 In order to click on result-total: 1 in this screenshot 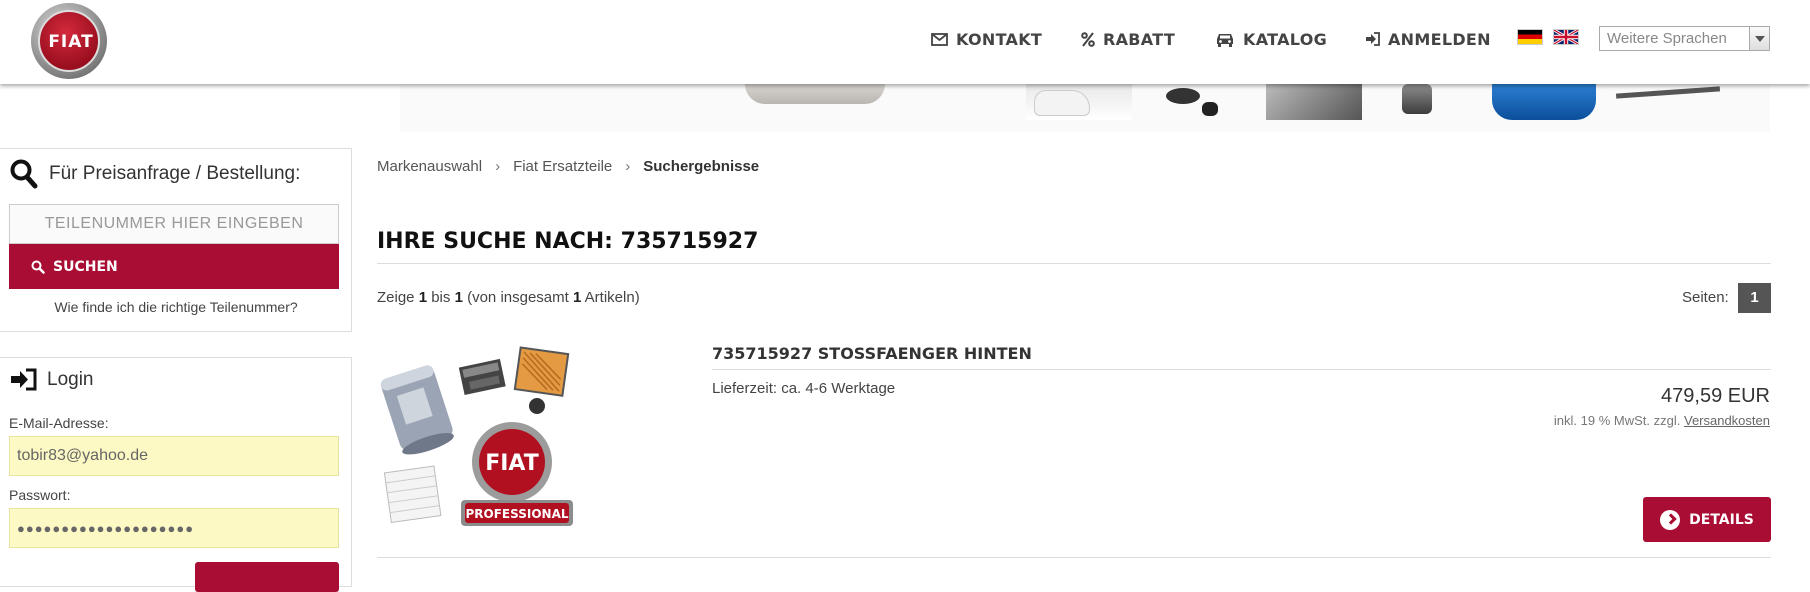, I will do `click(577, 297)`.